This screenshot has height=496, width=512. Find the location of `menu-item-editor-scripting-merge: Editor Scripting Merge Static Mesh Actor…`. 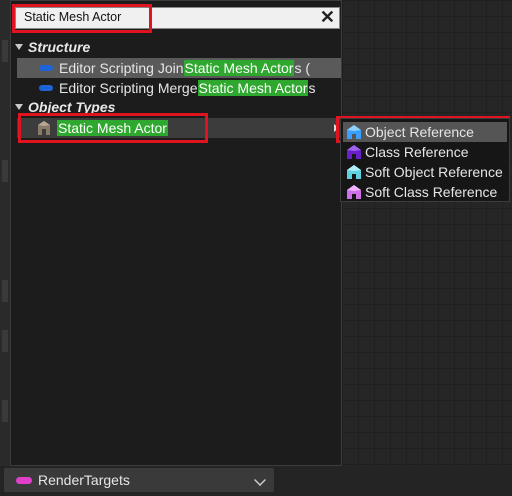

menu-item-editor-scripting-merge: Editor Scripting Merge Static Mesh Actor… is located at coordinates (179, 88).